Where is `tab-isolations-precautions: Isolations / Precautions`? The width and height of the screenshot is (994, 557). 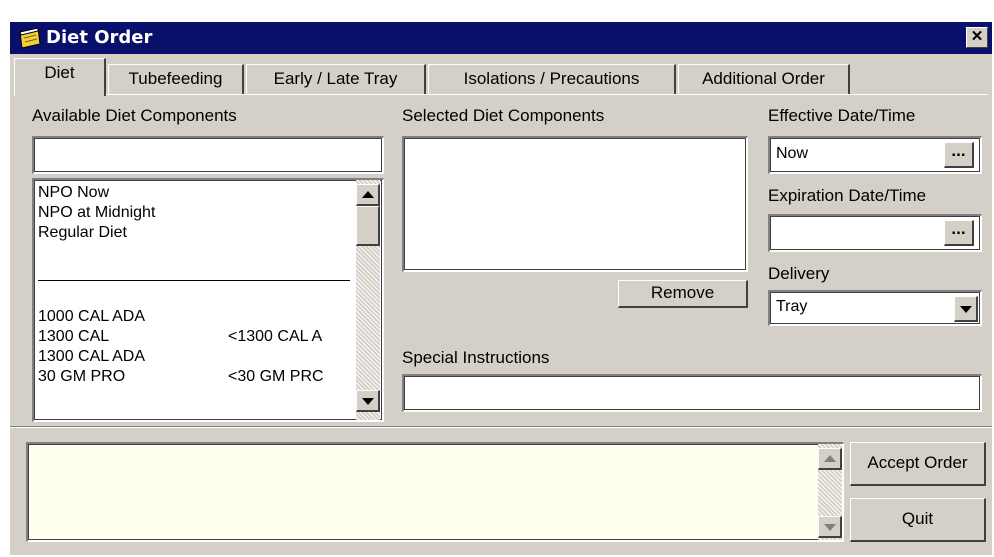 tab-isolations-precautions: Isolations / Precautions is located at coordinates (552, 79).